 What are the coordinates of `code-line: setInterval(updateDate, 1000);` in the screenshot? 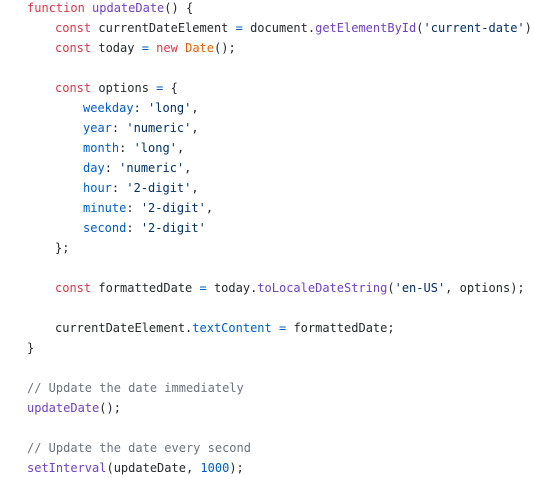 It's located at (135, 468).